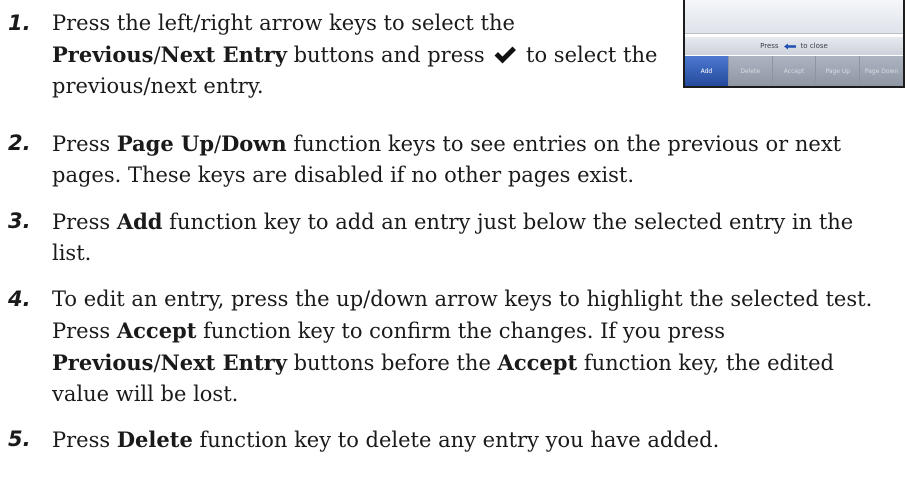  What do you see at coordinates (706, 71) in the screenshot?
I see `add-key: Add` at bounding box center [706, 71].